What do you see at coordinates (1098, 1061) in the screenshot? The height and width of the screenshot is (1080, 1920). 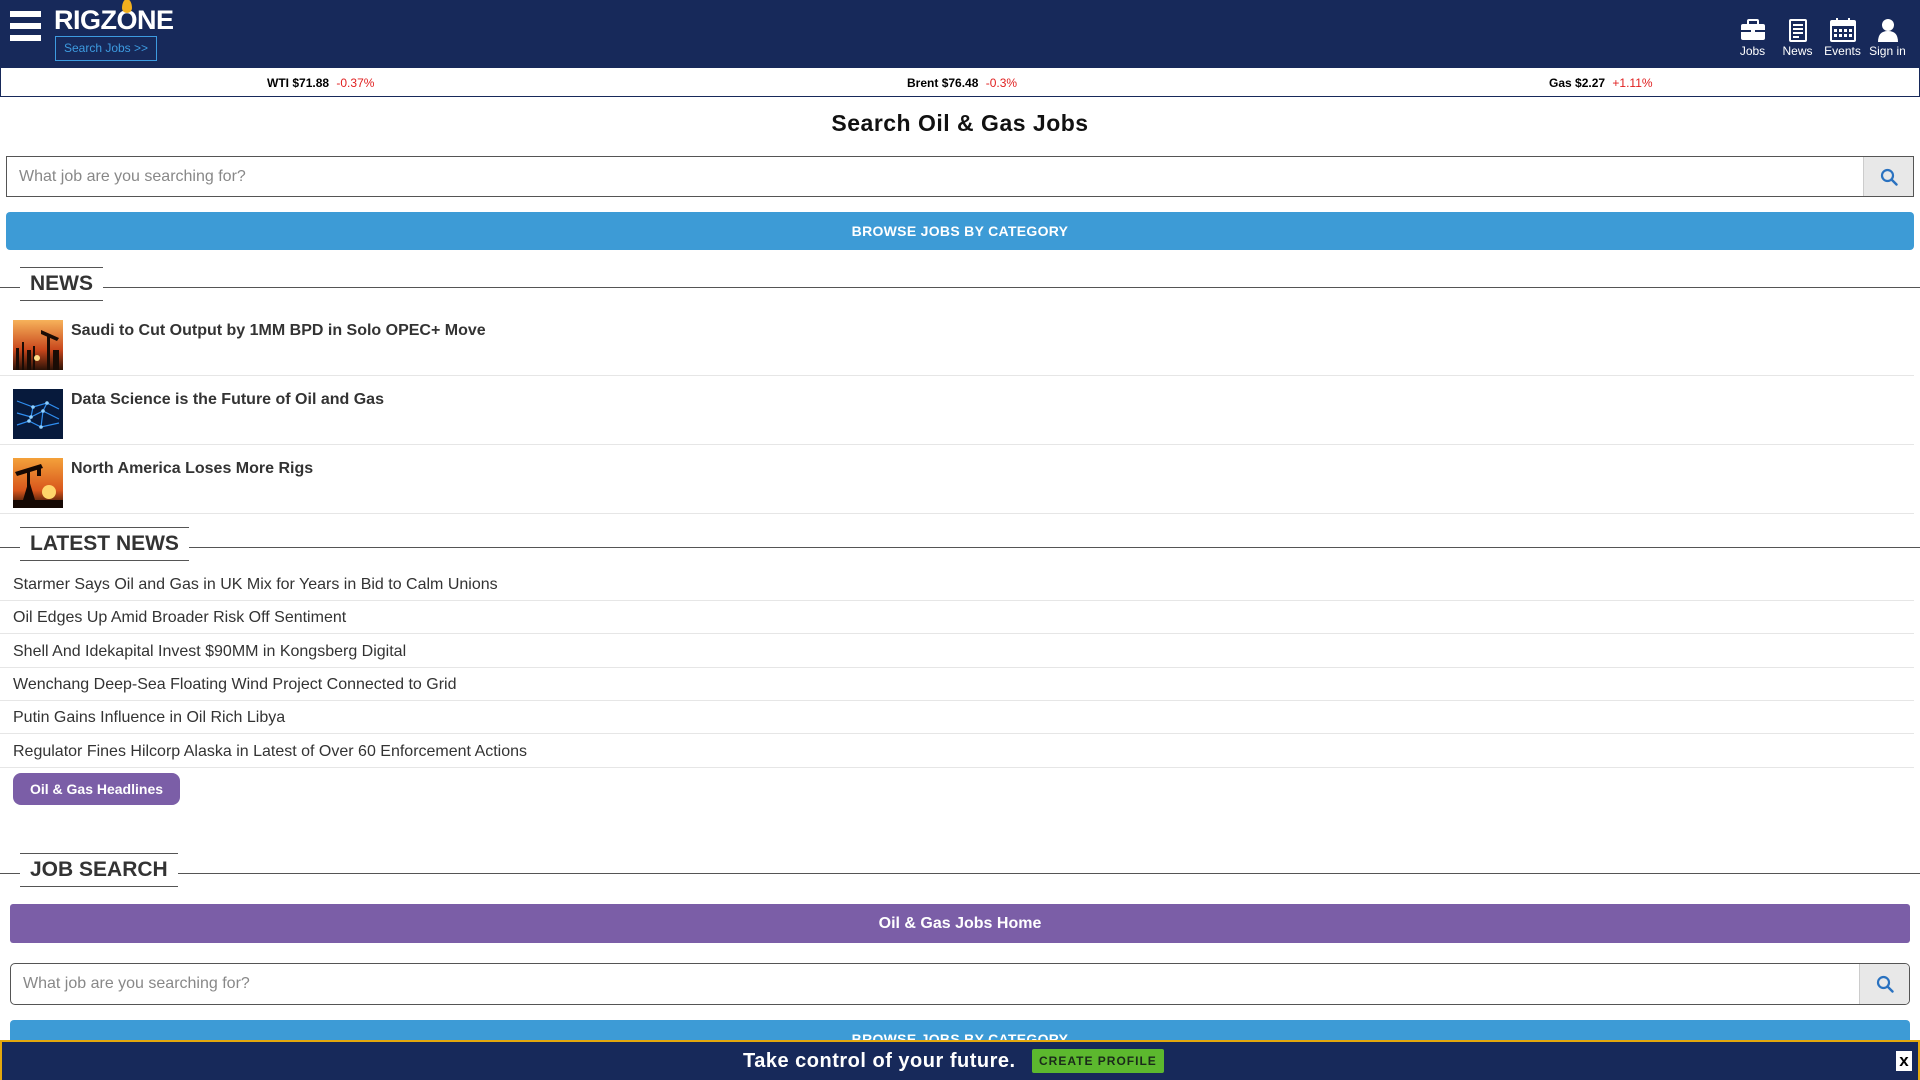 I see `create-profile-button: CREATE PROFILE` at bounding box center [1098, 1061].